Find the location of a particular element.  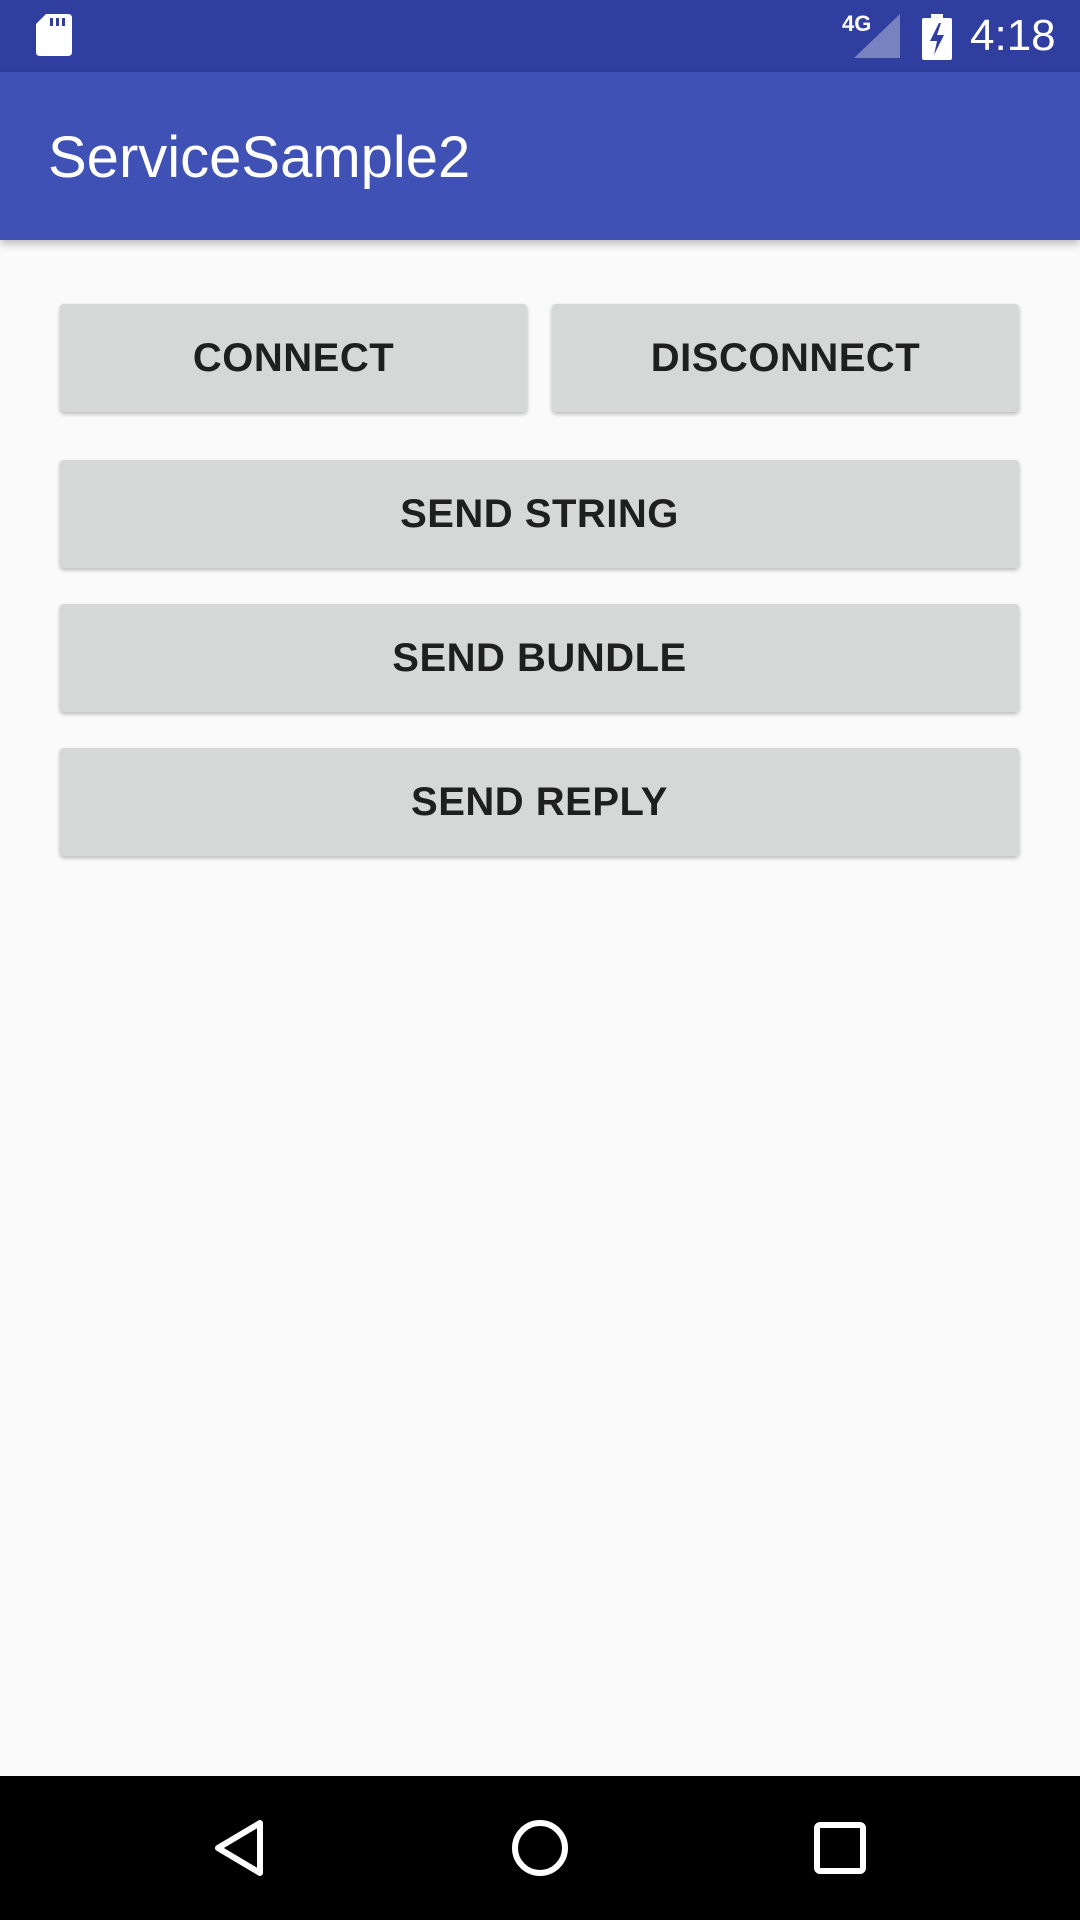

recents-icon is located at coordinates (840, 1848).